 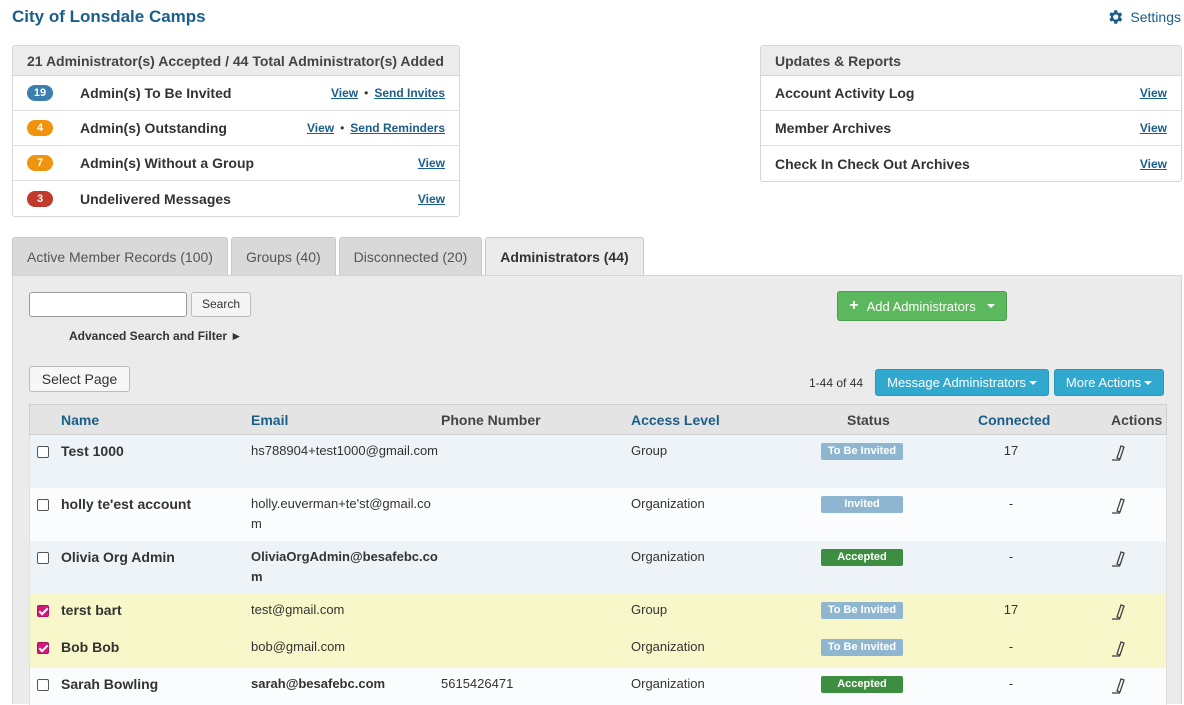 I want to click on add-administrators-button: + Add Administrators, so click(x=922, y=306).